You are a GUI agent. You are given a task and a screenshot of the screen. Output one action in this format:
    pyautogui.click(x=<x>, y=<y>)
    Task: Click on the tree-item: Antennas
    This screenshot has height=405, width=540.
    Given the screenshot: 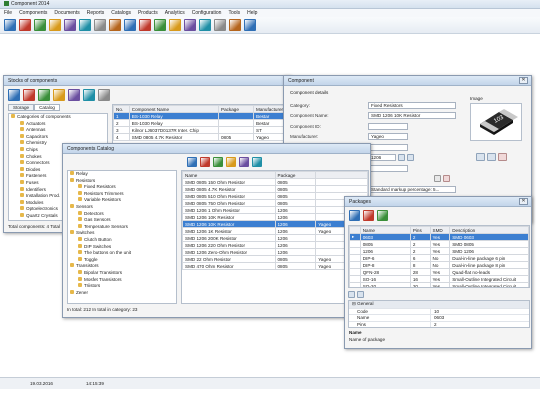 What is the action you would take?
    pyautogui.click(x=59, y=130)
    